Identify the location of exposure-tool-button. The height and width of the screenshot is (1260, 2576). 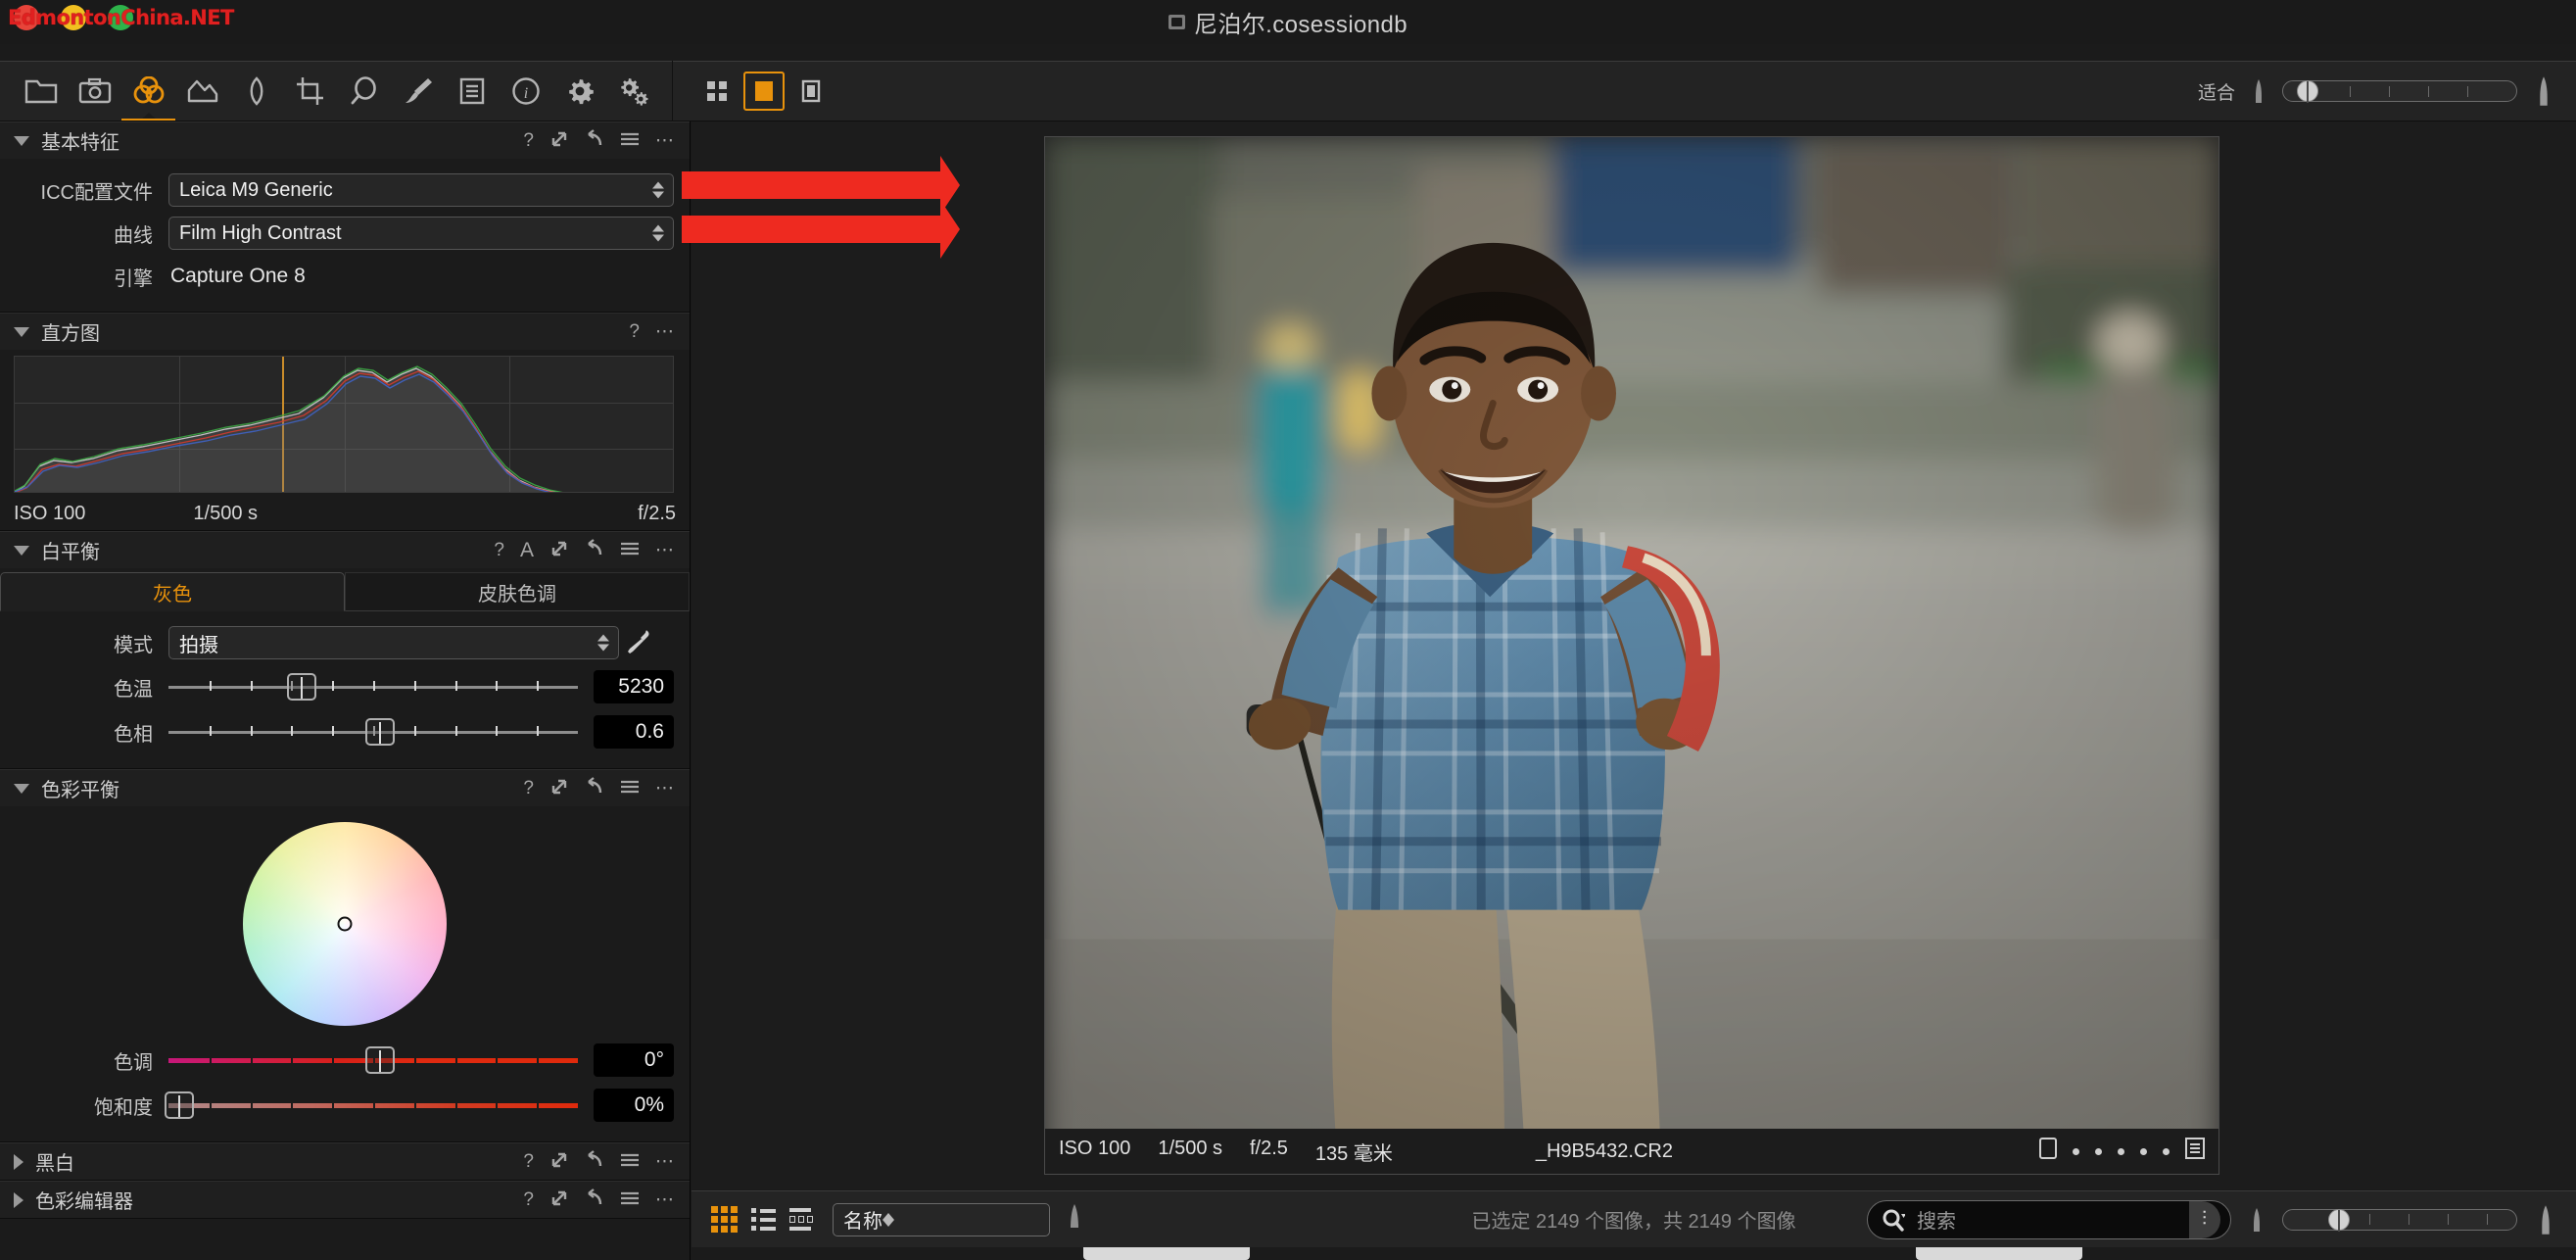
(202, 91).